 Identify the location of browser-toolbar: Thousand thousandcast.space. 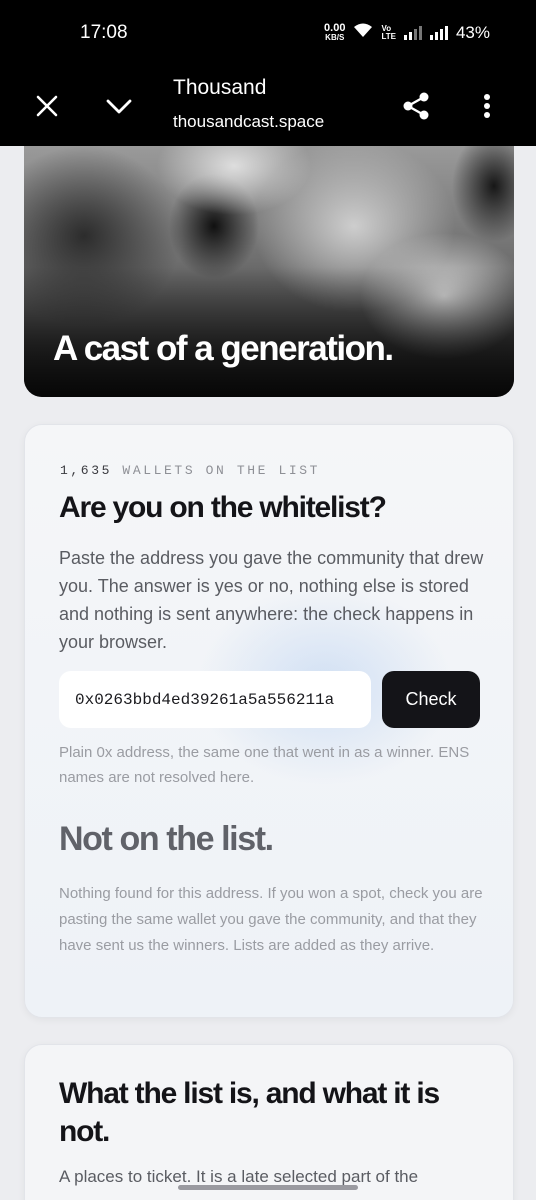
(268, 106).